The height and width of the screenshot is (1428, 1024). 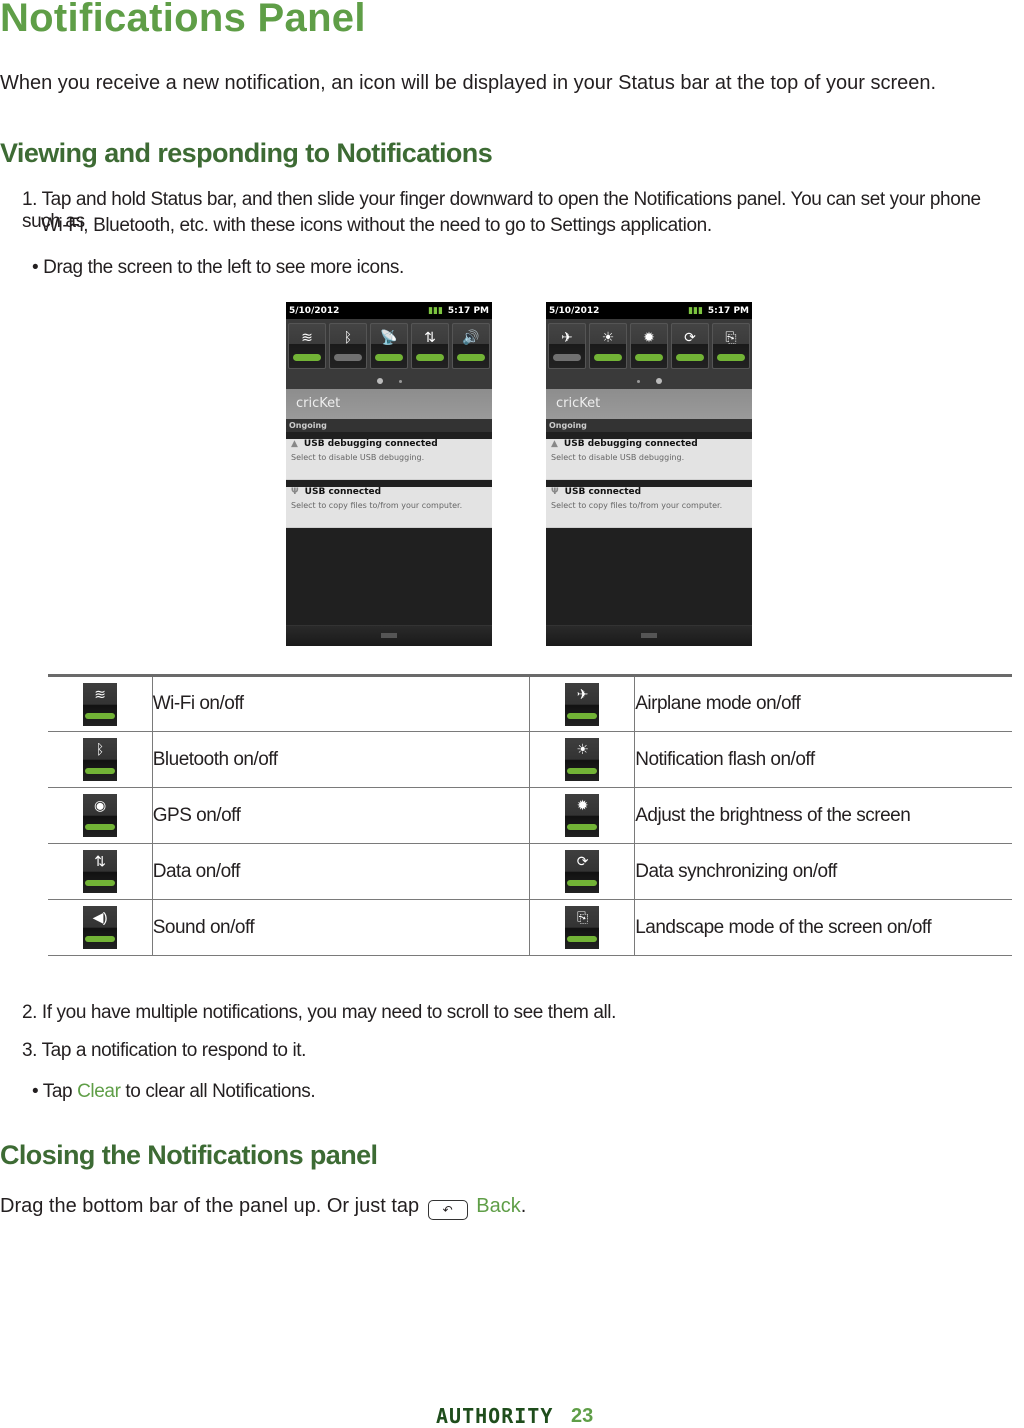 What do you see at coordinates (343, 492) in the screenshot?
I see `notification-title: USB connected` at bounding box center [343, 492].